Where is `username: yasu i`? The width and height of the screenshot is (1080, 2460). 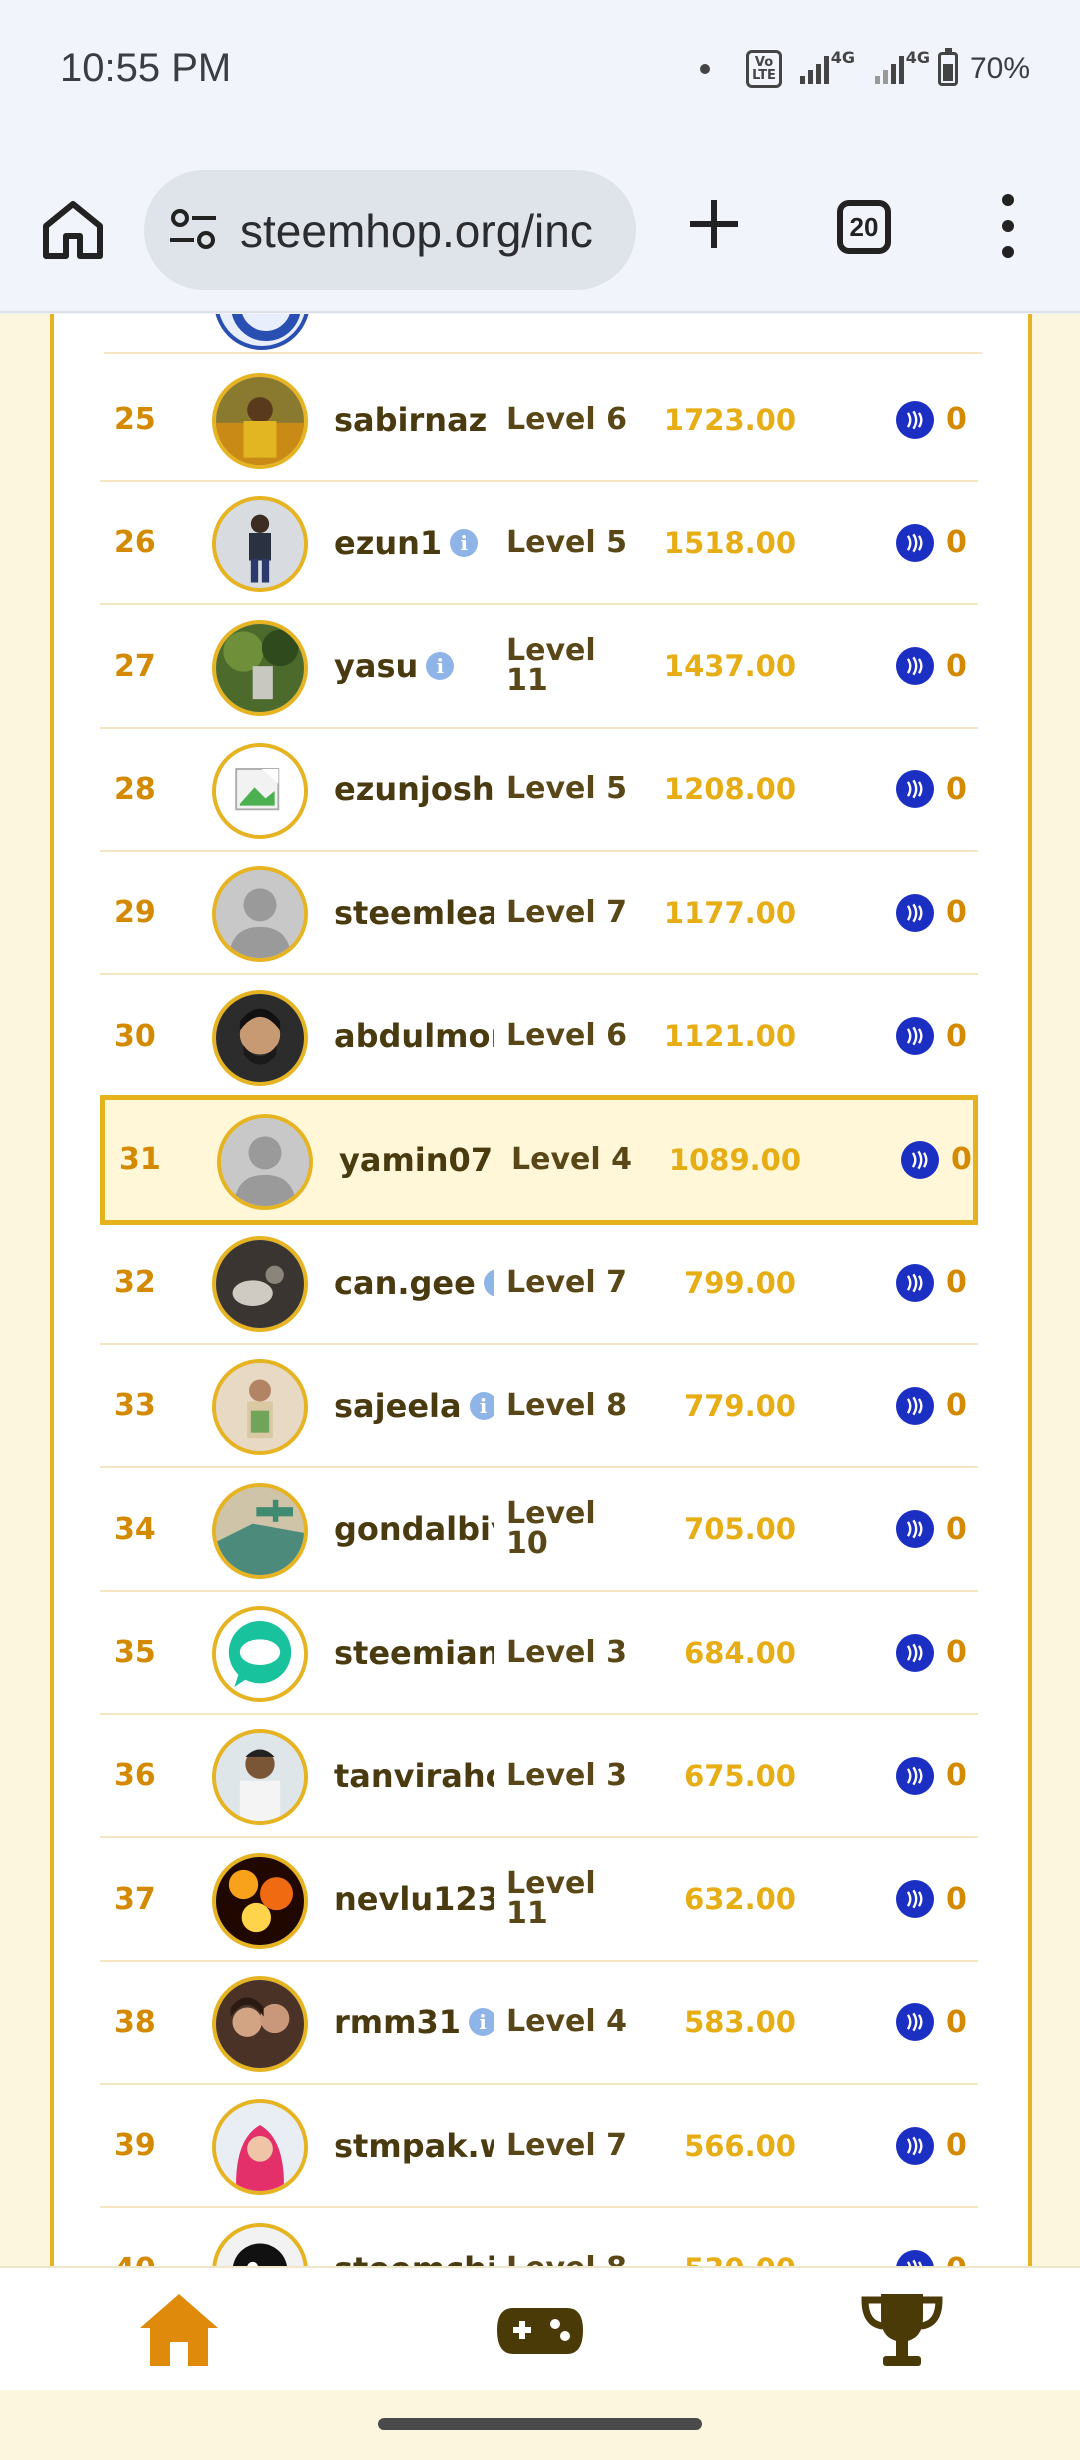 username: yasu i is located at coordinates (414, 666).